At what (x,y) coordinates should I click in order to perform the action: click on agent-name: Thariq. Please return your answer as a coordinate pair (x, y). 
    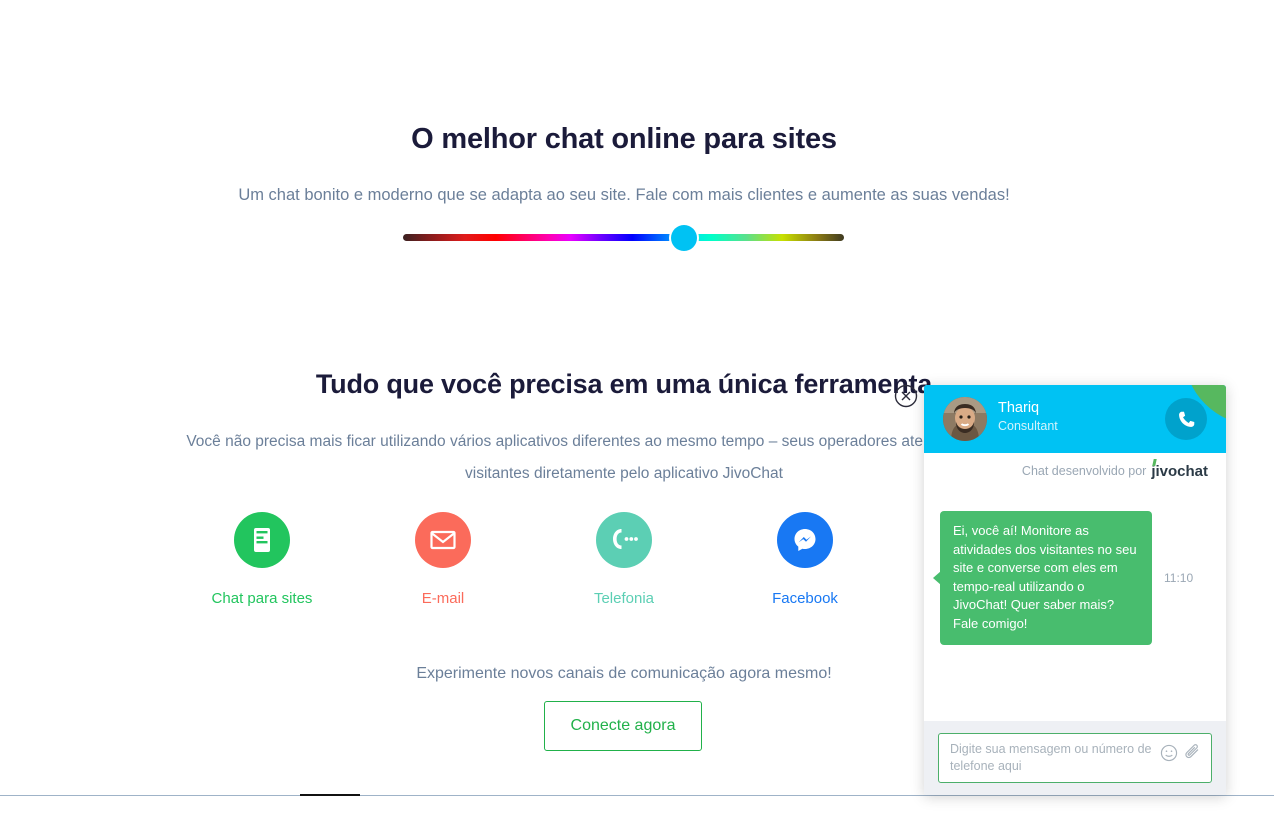
    Looking at the image, I should click on (1019, 408).